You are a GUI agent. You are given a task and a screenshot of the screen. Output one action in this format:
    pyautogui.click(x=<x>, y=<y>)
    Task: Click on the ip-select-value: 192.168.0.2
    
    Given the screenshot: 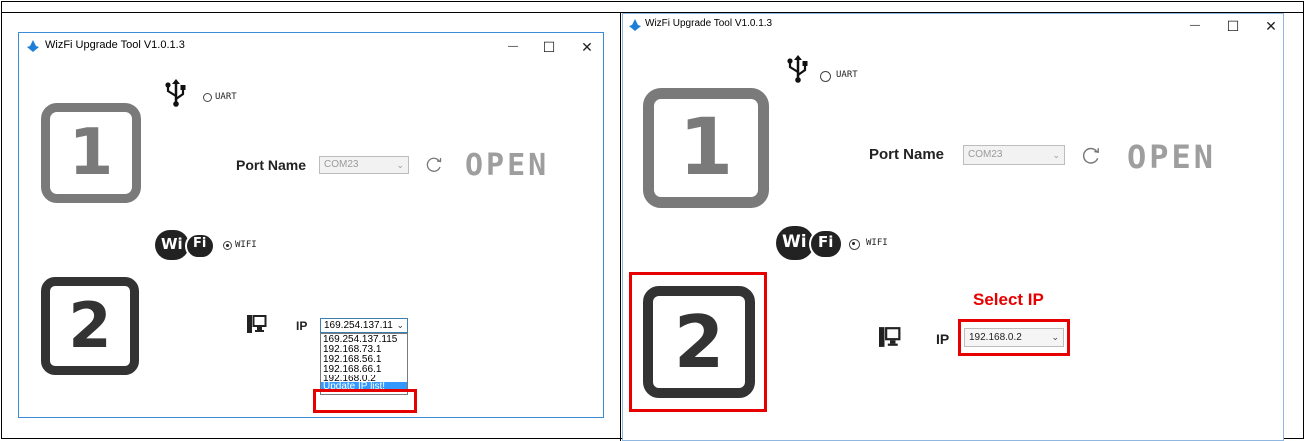 What is the action you would take?
    pyautogui.click(x=995, y=337)
    